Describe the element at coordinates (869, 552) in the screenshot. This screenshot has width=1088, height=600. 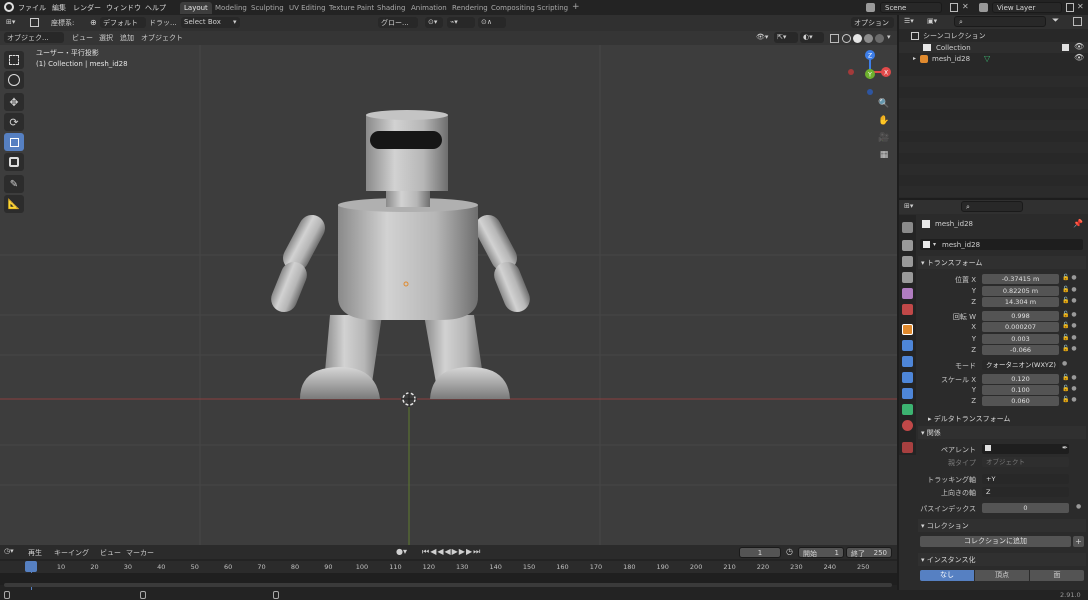
I see `end-frame-field: 終了 250` at that location.